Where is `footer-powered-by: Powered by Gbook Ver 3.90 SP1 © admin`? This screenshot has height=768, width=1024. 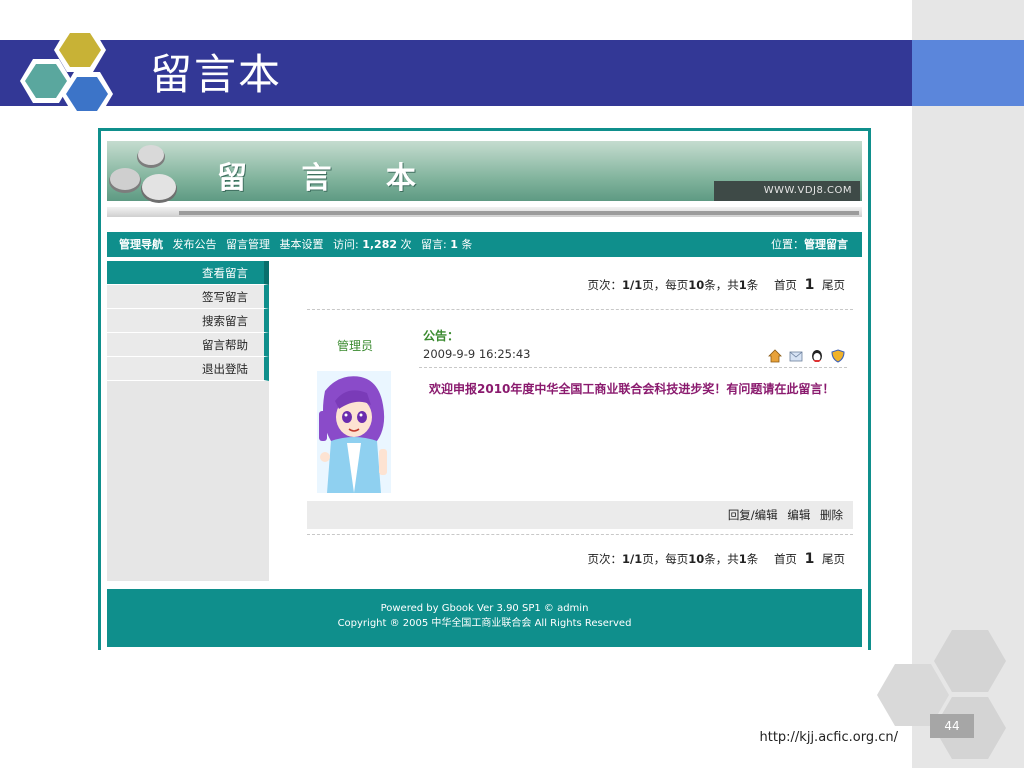 footer-powered-by: Powered by Gbook Ver 3.90 SP1 © admin is located at coordinates (484, 608).